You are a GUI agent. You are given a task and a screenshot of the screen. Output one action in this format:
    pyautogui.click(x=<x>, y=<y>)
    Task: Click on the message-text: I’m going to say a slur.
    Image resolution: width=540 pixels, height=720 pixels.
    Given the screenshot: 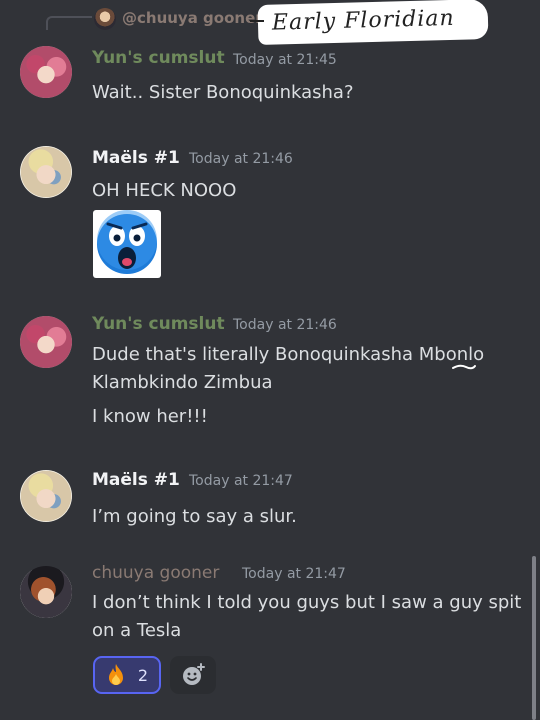 What is the action you would take?
    pyautogui.click(x=194, y=516)
    